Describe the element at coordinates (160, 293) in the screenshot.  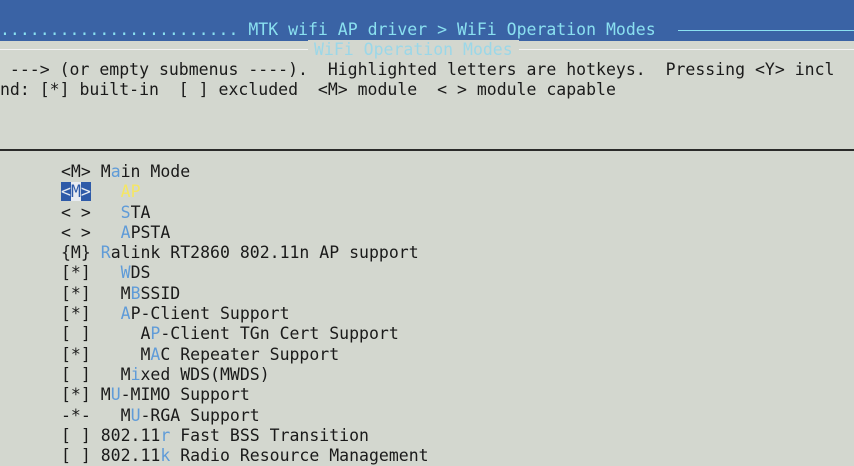
I see `label-suffix: SSID` at that location.